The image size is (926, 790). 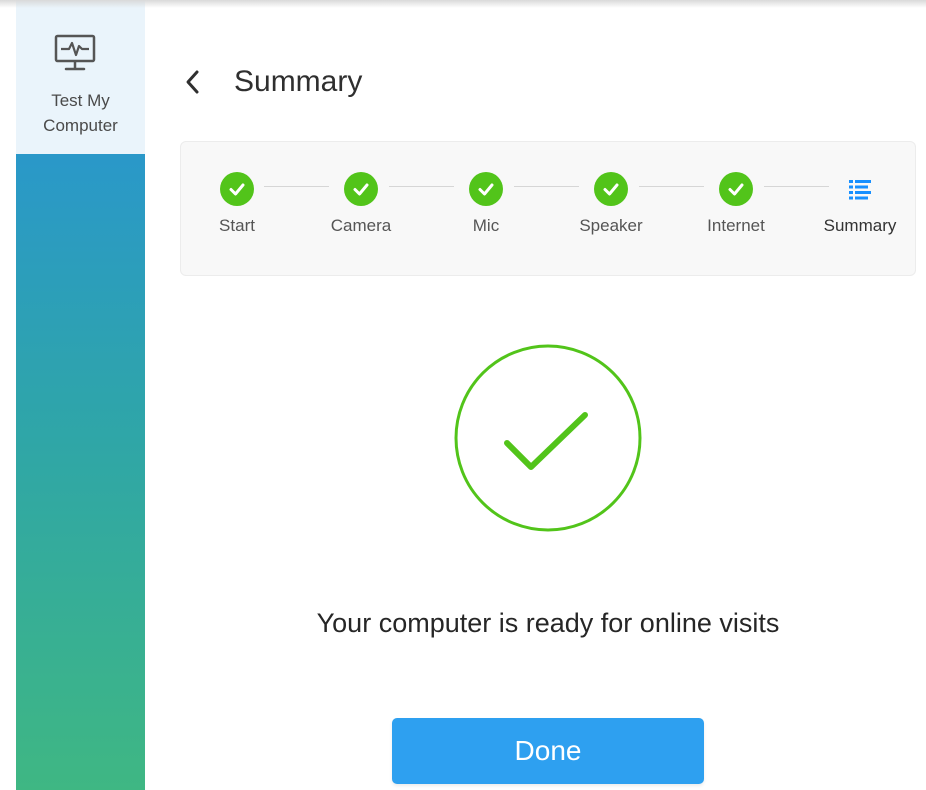 I want to click on monitor-heartbeat-icon, so click(x=75, y=52).